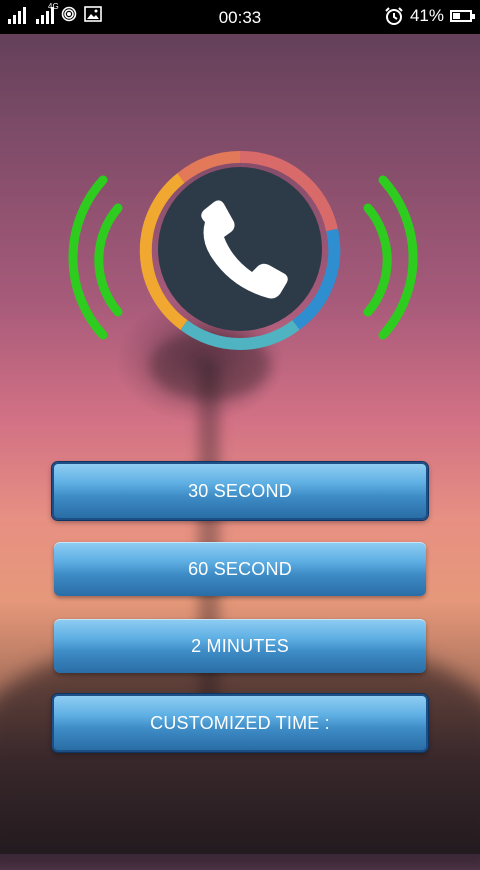 Image resolution: width=480 pixels, height=870 pixels. I want to click on status-bar: 4G 00:33 41%, so click(240, 17).